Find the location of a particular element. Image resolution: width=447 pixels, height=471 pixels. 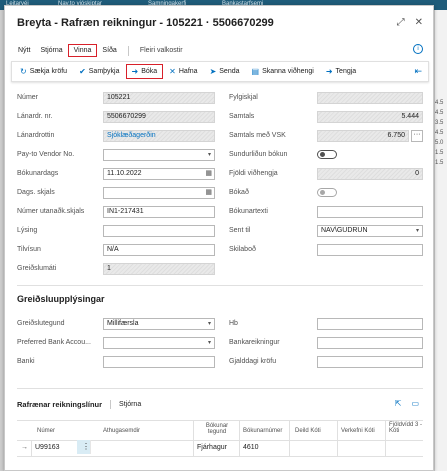

pay-to-vendor-field: ▾ is located at coordinates (159, 155).